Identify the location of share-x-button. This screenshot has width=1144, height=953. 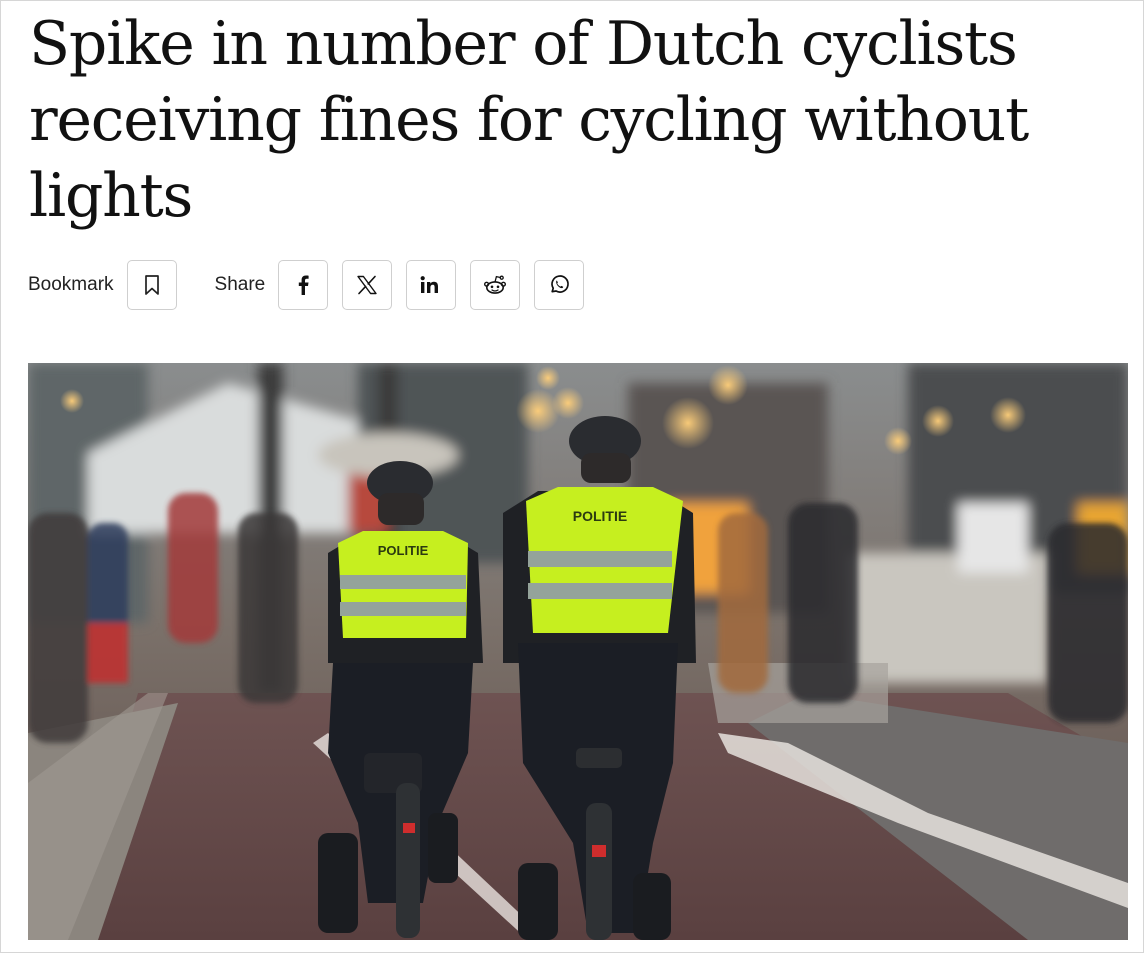
(367, 285).